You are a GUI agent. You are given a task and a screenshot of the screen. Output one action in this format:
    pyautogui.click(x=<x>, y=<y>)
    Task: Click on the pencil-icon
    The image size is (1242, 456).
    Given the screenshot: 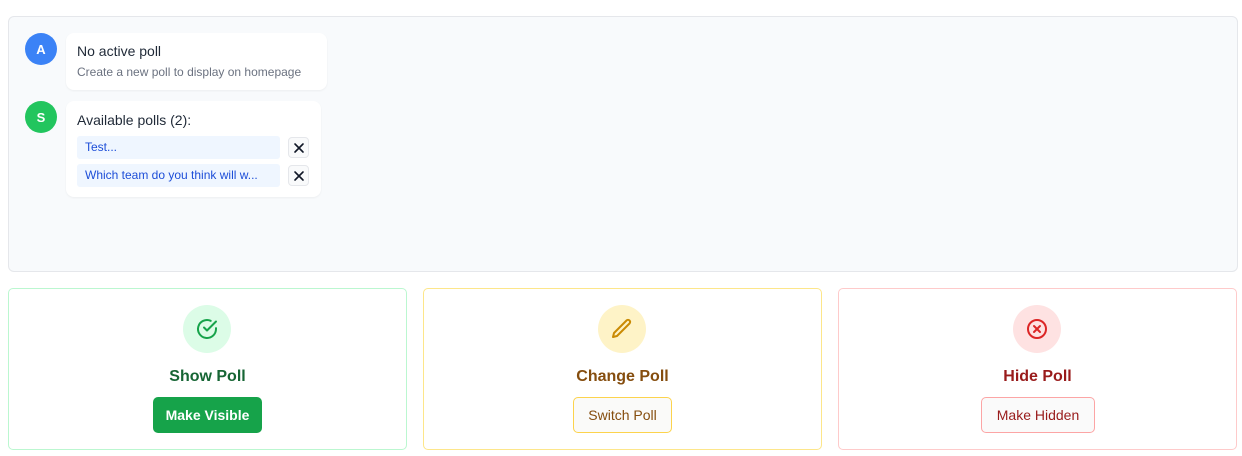 What is the action you would take?
    pyautogui.click(x=622, y=329)
    